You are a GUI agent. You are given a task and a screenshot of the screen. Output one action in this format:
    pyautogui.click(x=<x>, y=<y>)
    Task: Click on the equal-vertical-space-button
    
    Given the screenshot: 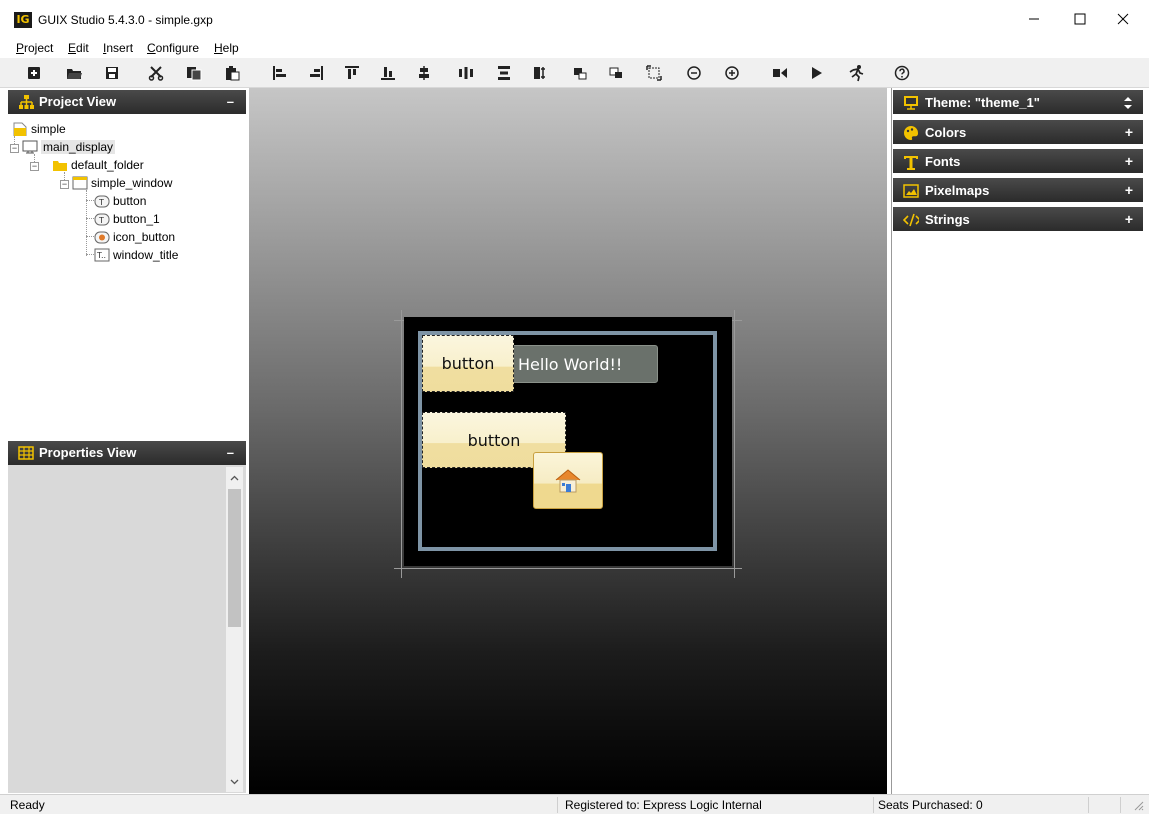 What is the action you would take?
    pyautogui.click(x=504, y=73)
    